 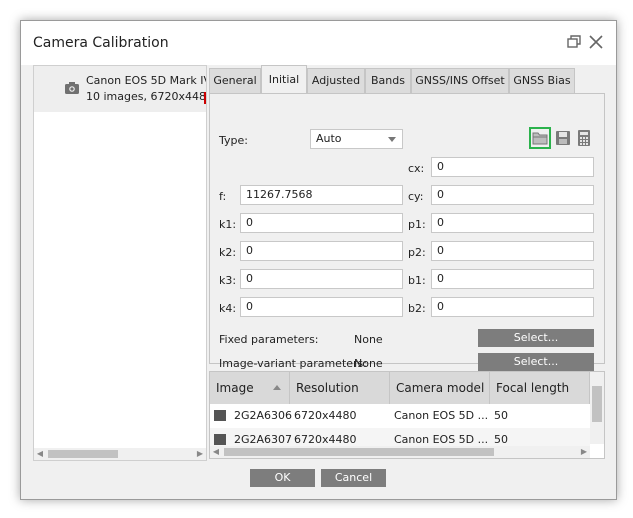 I want to click on tab-adjusted: Adjusted, so click(x=336, y=80).